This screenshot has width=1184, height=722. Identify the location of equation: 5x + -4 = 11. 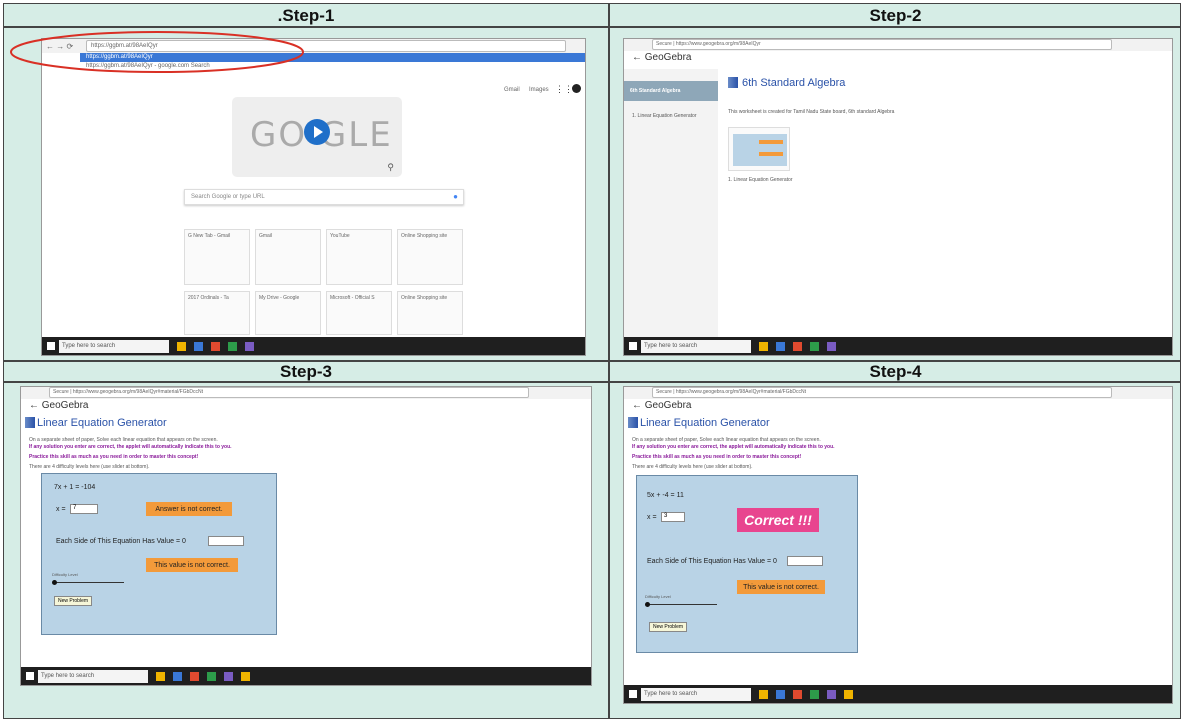
(665, 495).